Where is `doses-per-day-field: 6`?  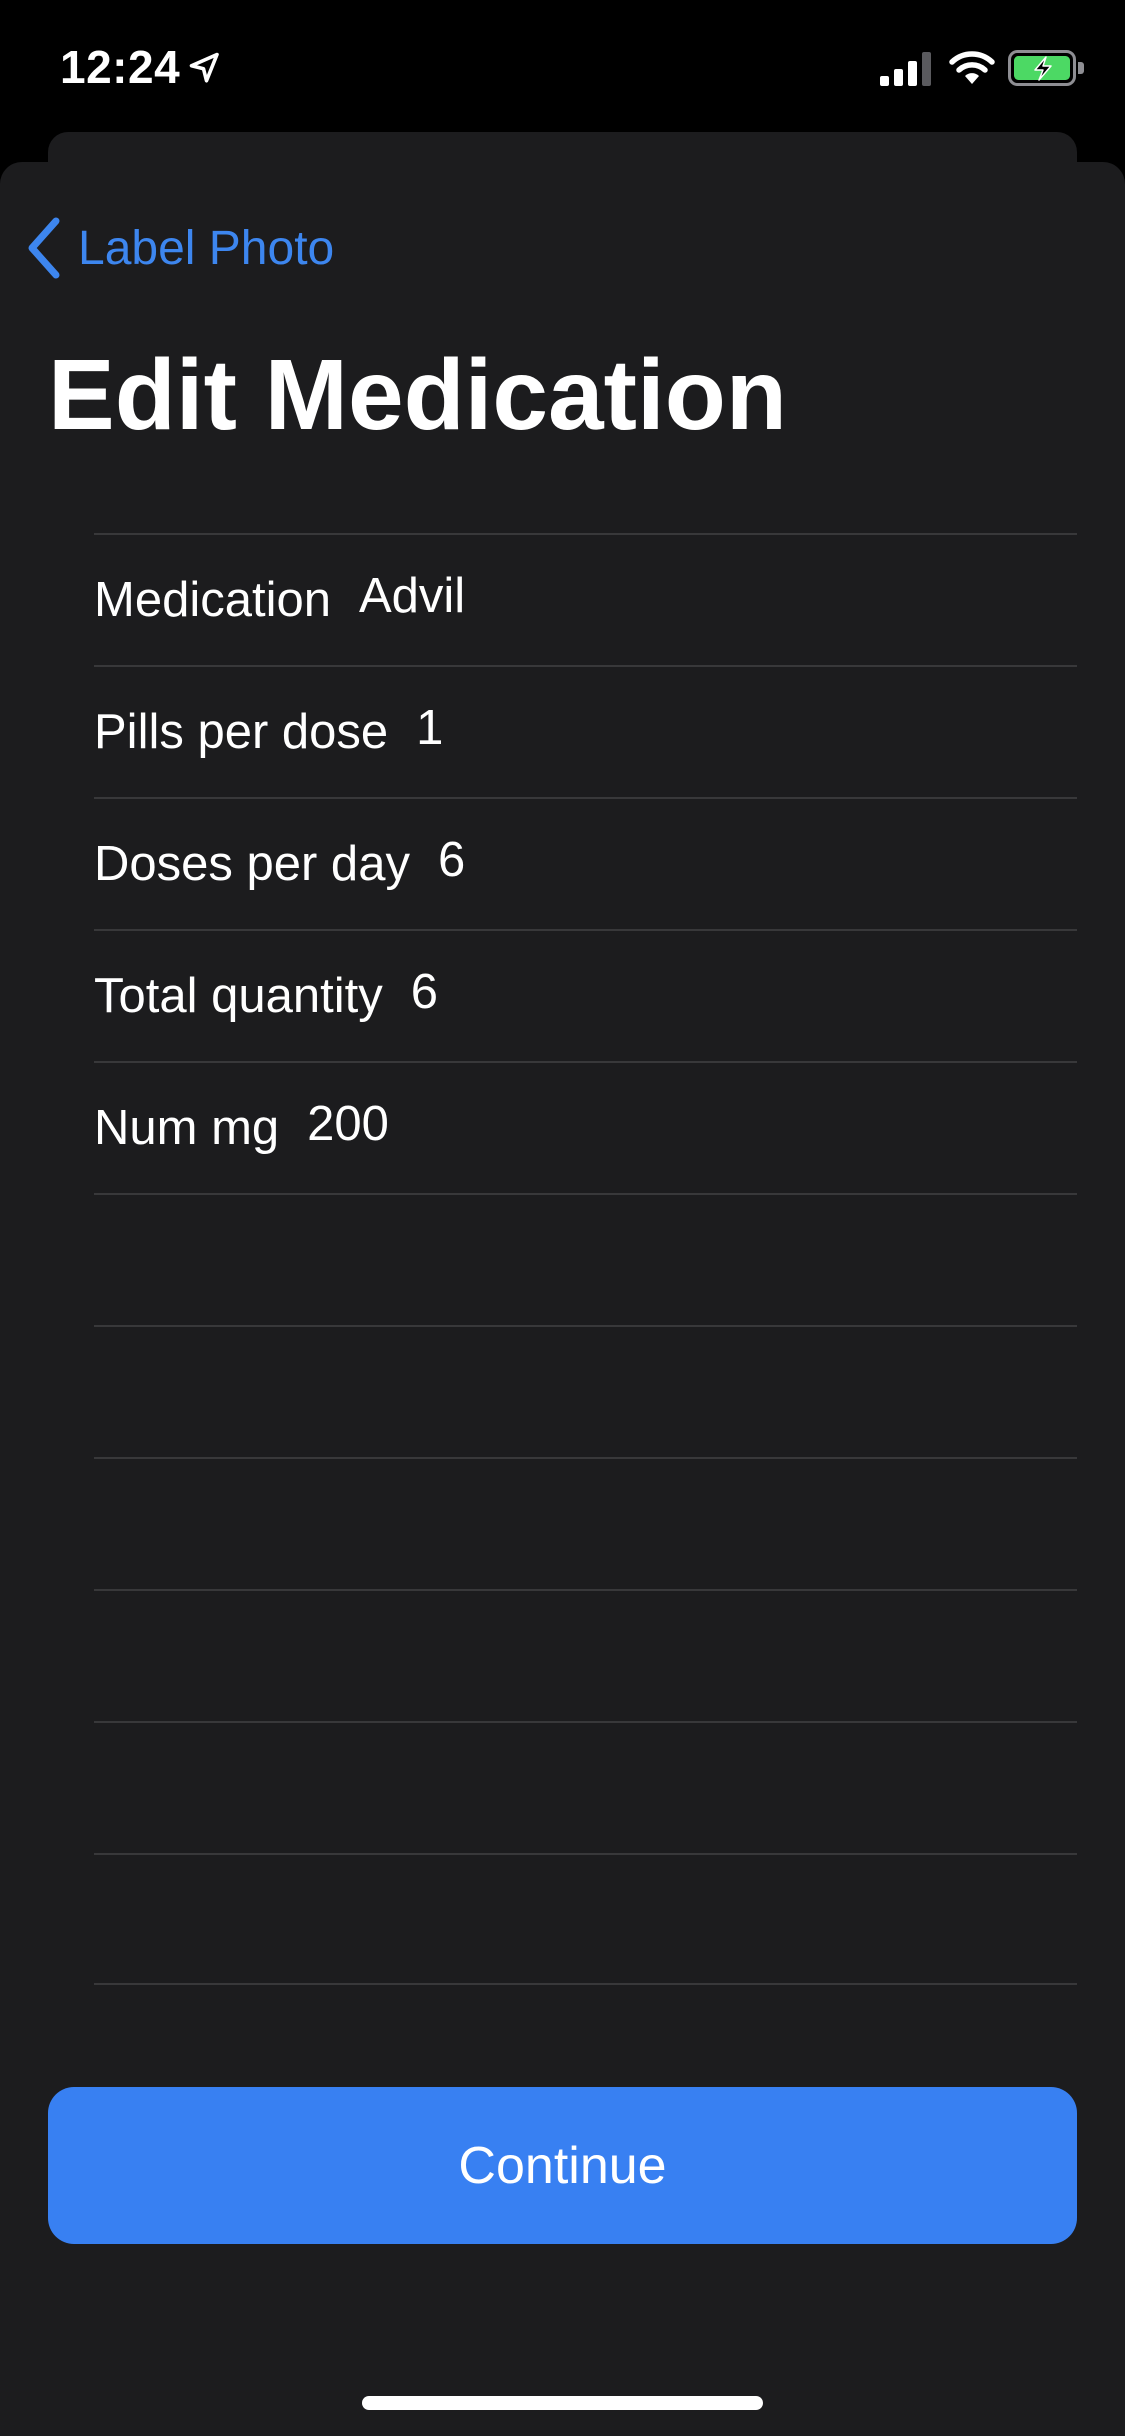
doses-per-day-field: 6 is located at coordinates (451, 860).